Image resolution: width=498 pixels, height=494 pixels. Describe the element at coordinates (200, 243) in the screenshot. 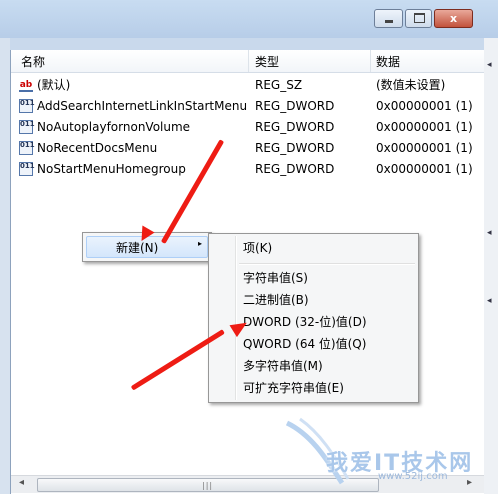

I see `submenu-arrow-icon: ▸` at that location.